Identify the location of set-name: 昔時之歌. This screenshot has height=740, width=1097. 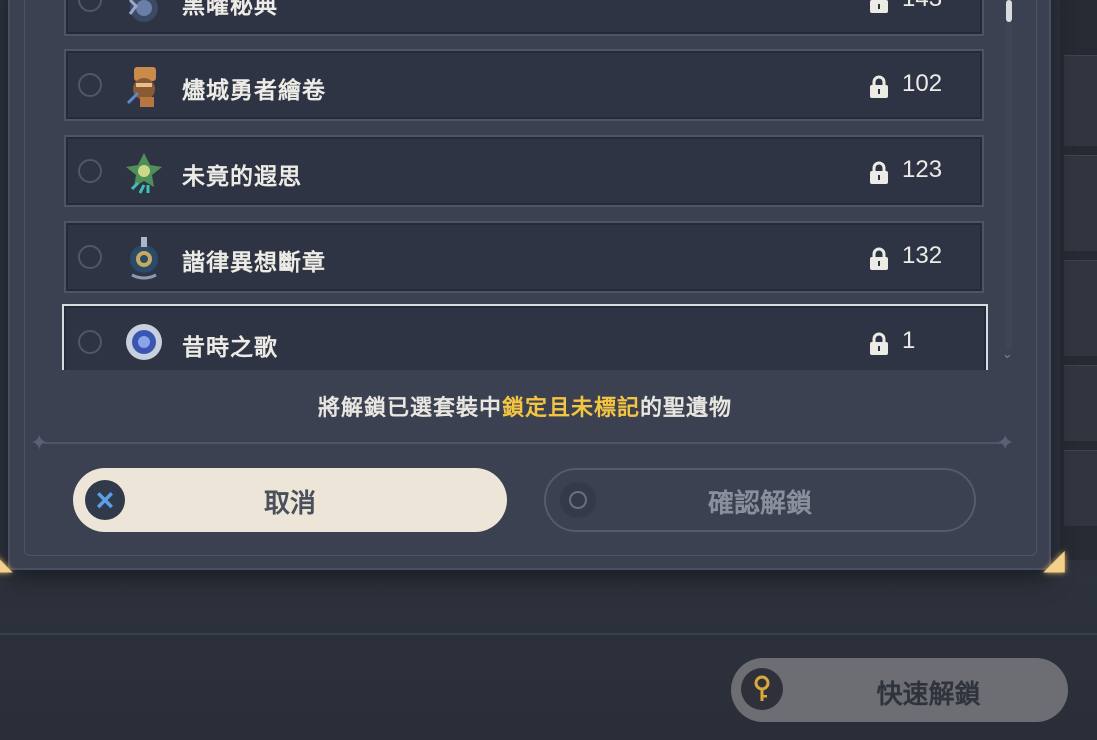
(230, 347).